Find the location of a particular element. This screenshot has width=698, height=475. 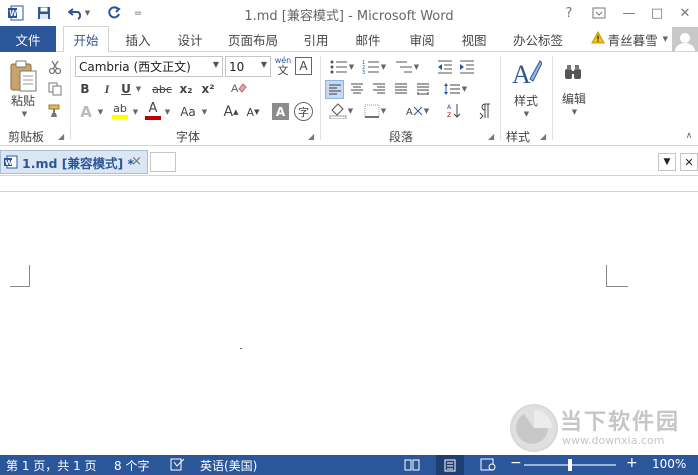

italic-button: I is located at coordinates (107, 89).